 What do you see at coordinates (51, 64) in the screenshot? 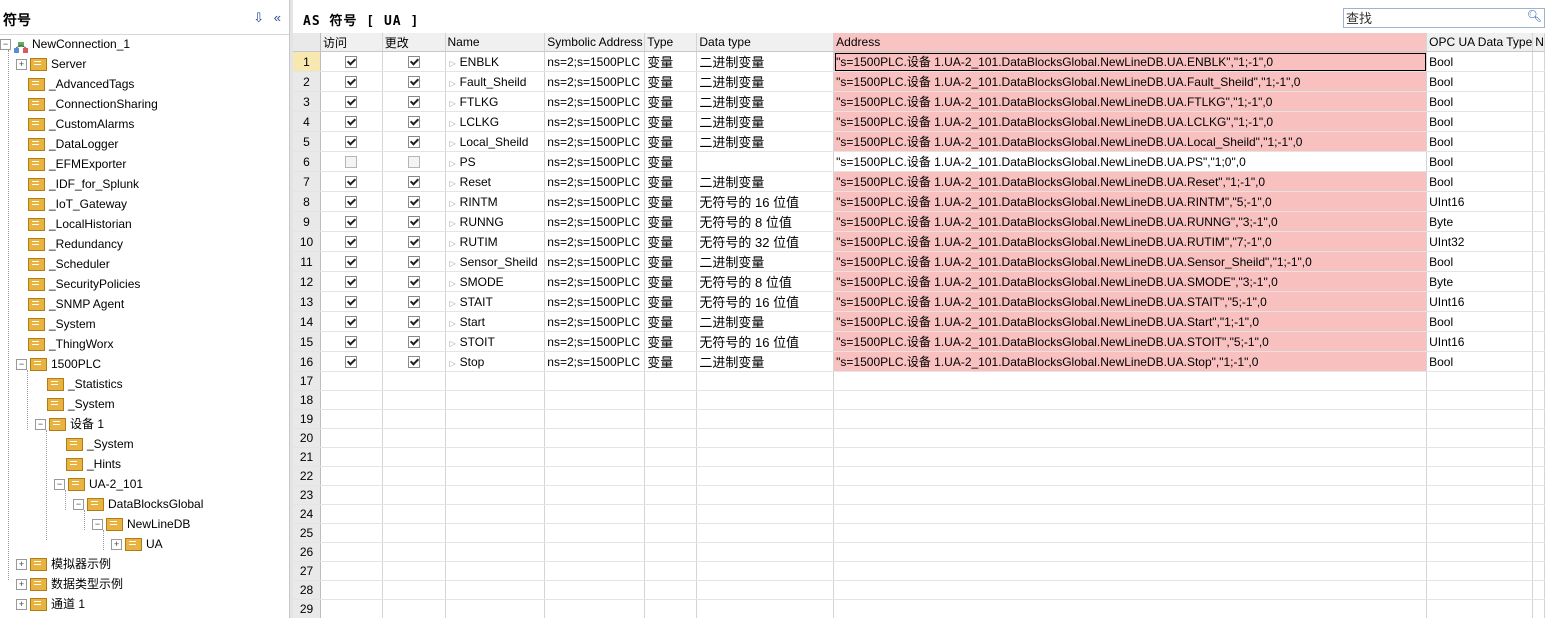
I see `tree-item: + Server` at bounding box center [51, 64].